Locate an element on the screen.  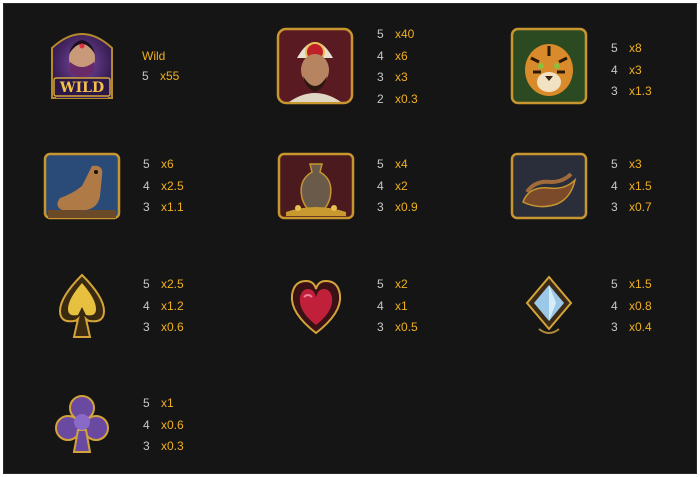
spade-pays: 5 x2.5 4 x1.2 3 x0.6 is located at coordinates (163, 306).